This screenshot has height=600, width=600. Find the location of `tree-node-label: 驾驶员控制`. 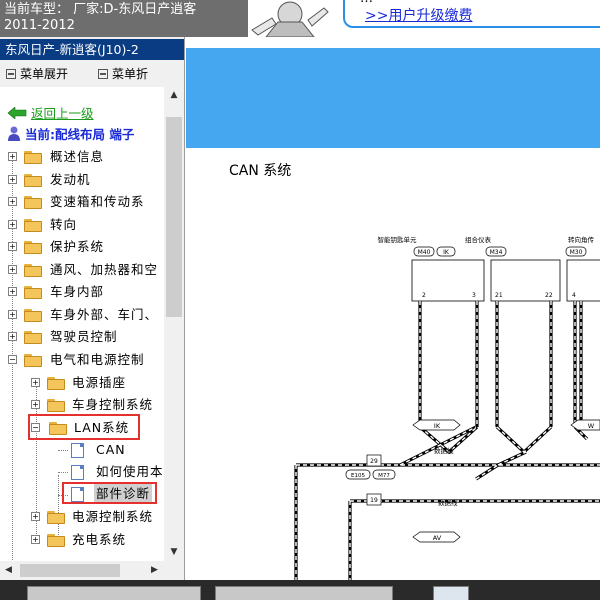

tree-node-label: 驾驶员控制 is located at coordinates (84, 336).